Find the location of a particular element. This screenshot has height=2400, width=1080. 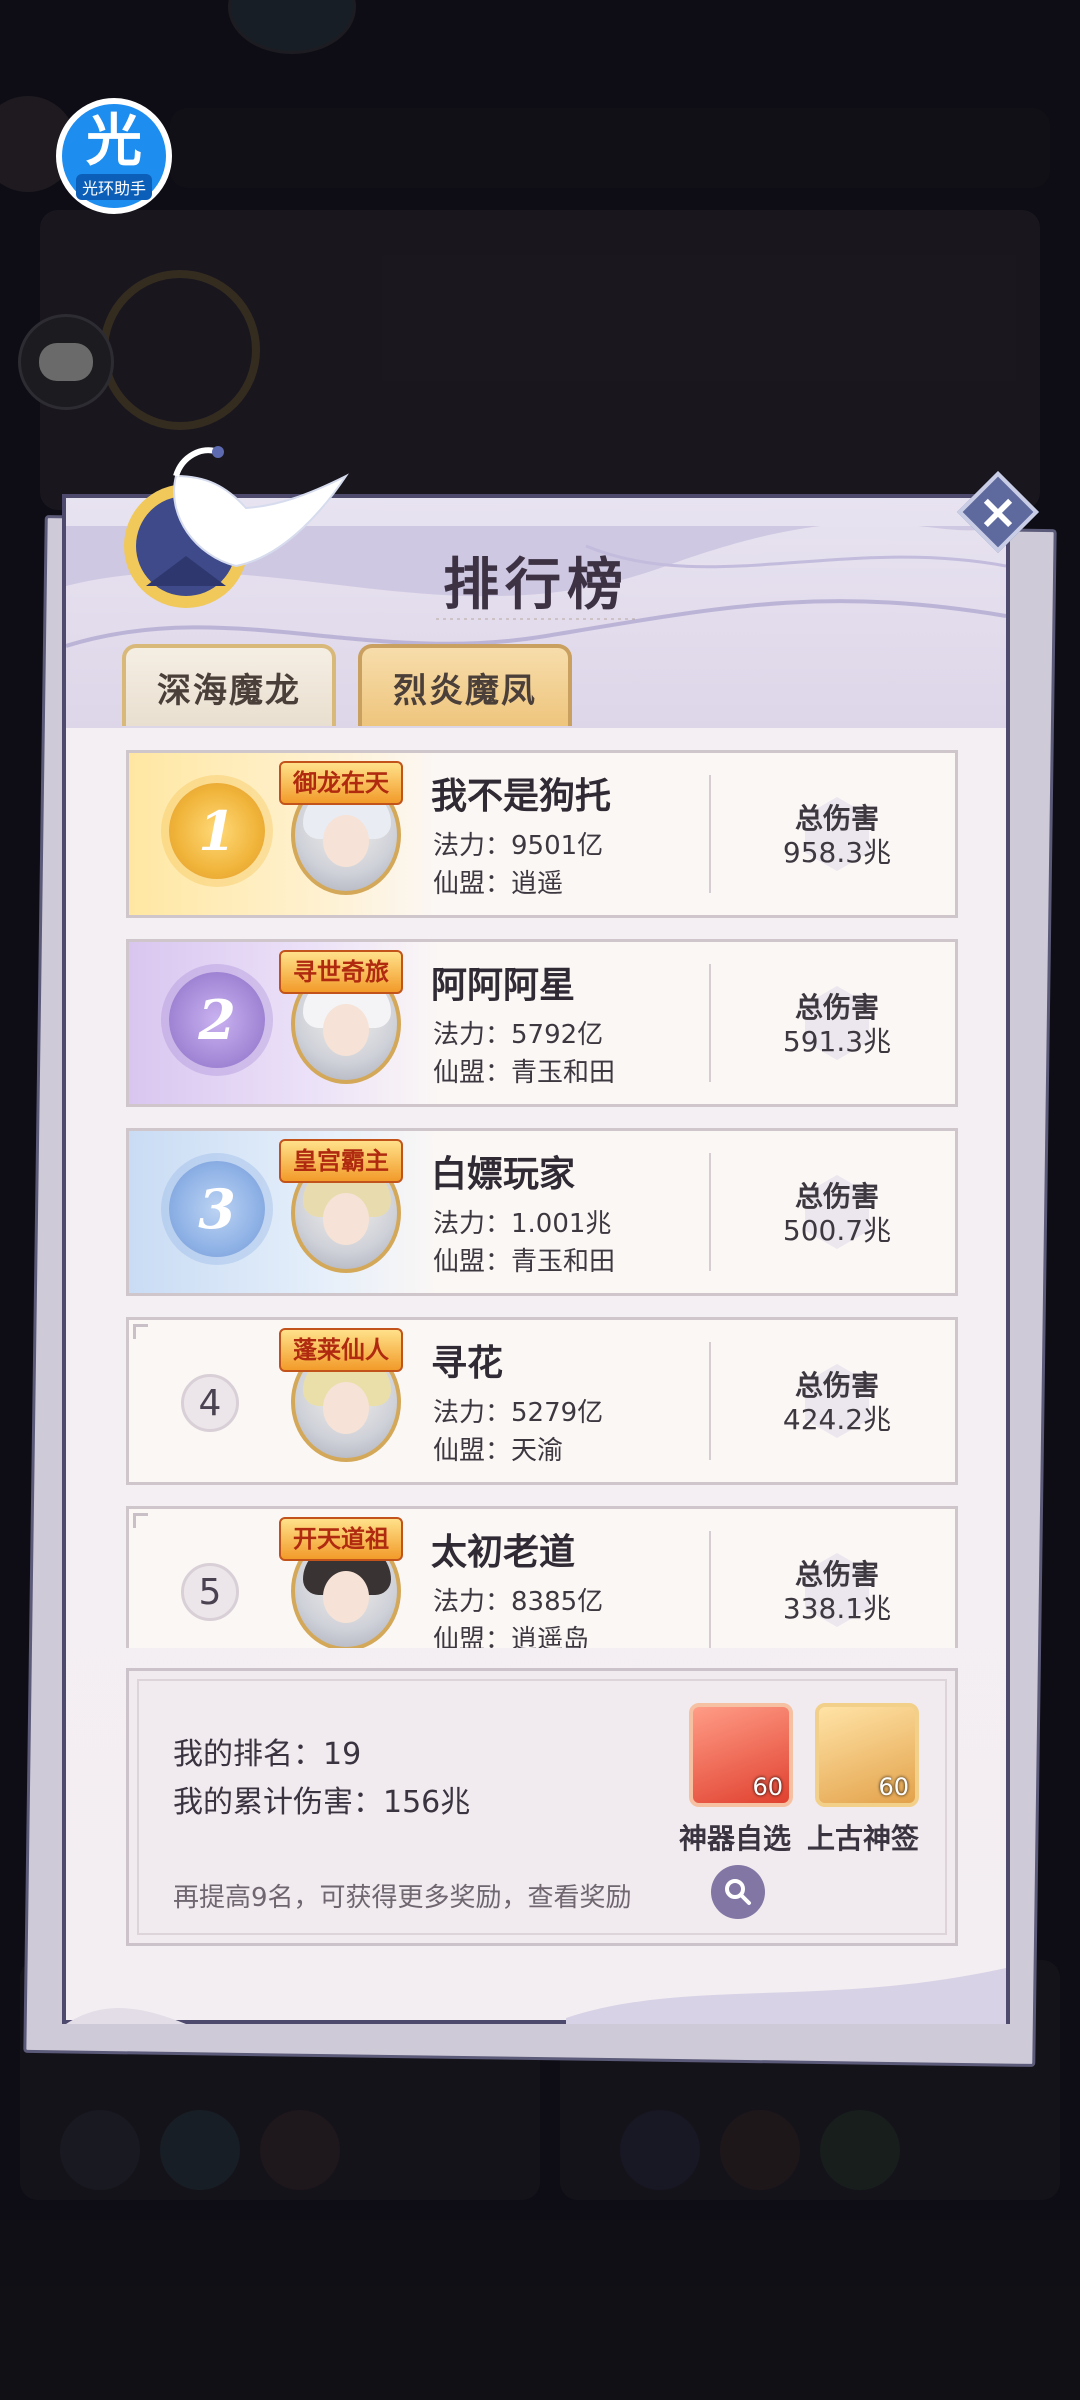

ranking-row-2: 2 寻世奇旅 阿阿阿星 法力：5792亿 仙盟：青玉和田 总伤害 591.3兆 is located at coordinates (542, 1023).